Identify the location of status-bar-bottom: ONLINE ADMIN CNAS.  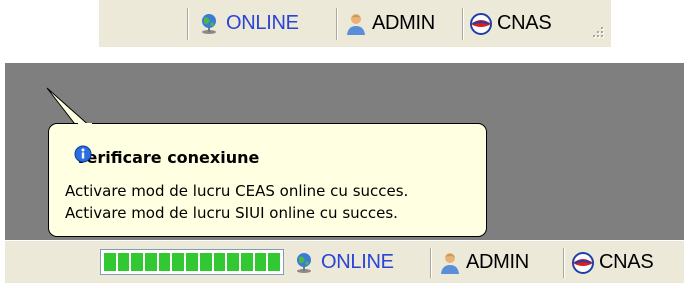
(344, 261).